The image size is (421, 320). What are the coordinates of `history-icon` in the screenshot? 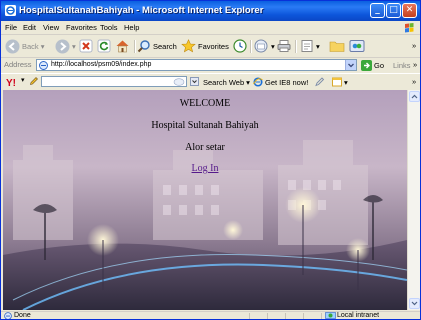 It's located at (240, 46).